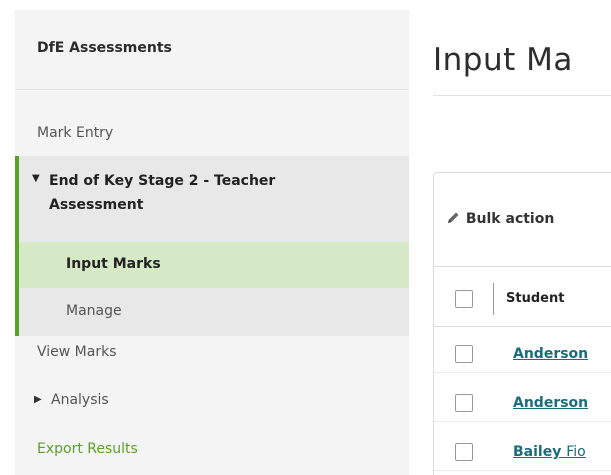  I want to click on column-separator, so click(493, 299).